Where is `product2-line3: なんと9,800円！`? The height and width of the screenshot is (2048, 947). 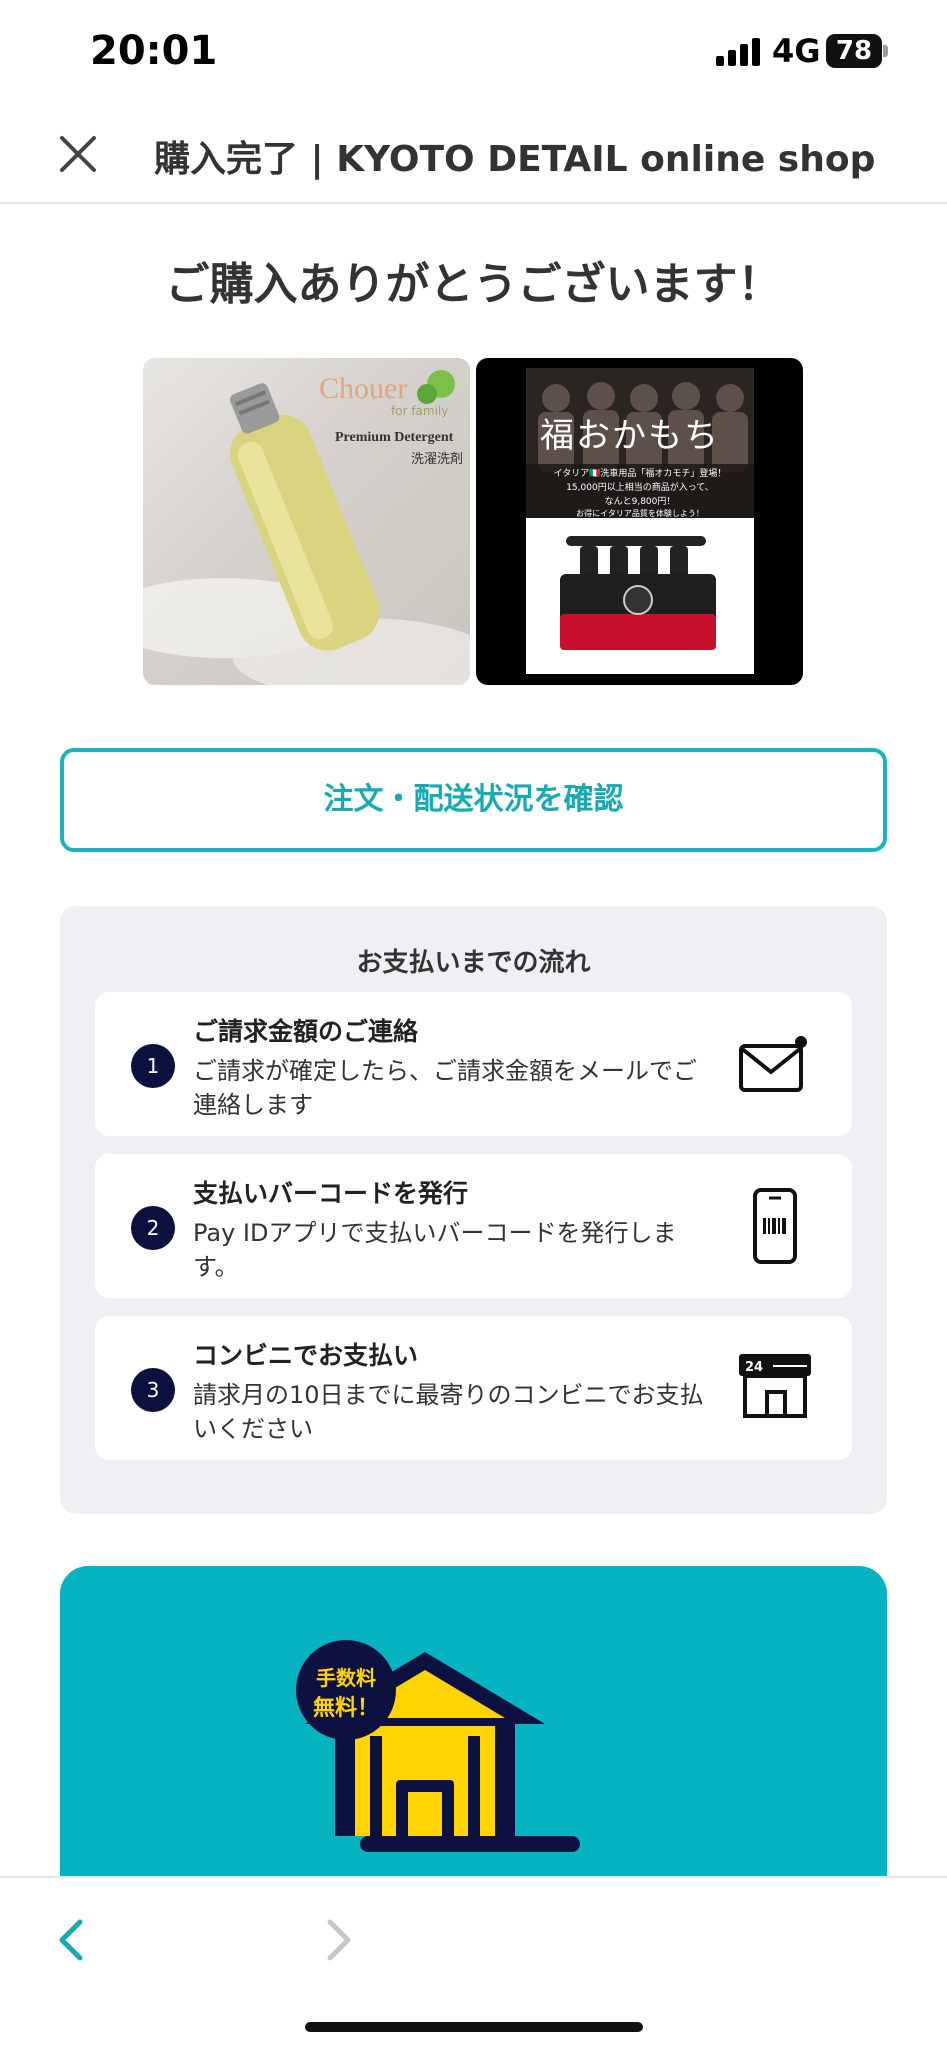 product2-line3: なんと9,800円！ is located at coordinates (640, 502).